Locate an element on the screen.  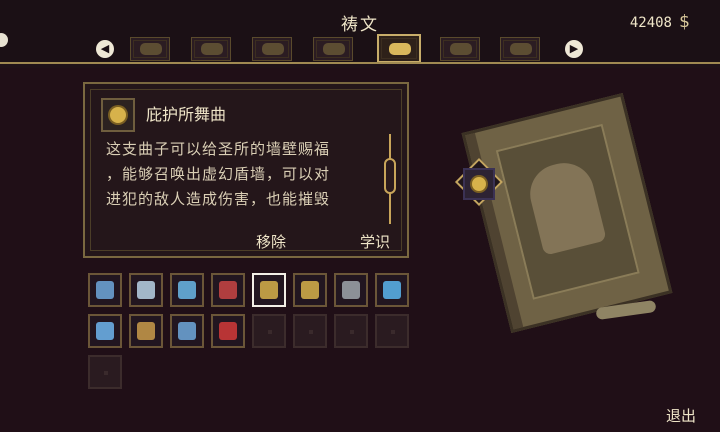
controller-button-icon is located at coordinates (4, 40).